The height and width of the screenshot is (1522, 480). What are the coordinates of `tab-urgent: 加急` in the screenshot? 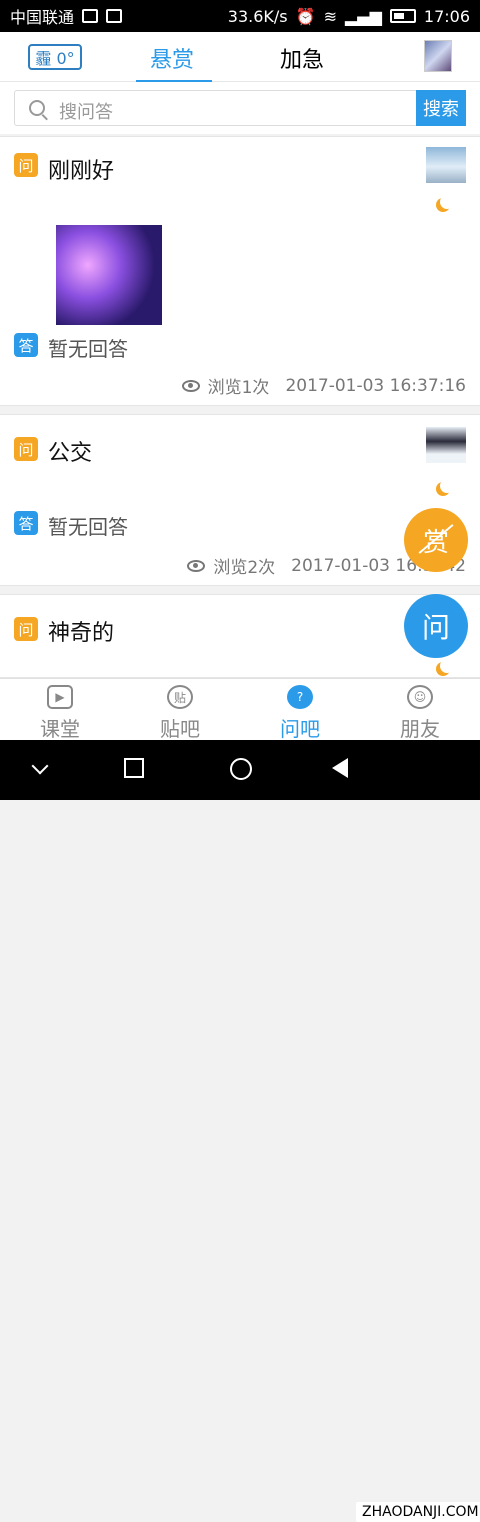 It's located at (302, 61).